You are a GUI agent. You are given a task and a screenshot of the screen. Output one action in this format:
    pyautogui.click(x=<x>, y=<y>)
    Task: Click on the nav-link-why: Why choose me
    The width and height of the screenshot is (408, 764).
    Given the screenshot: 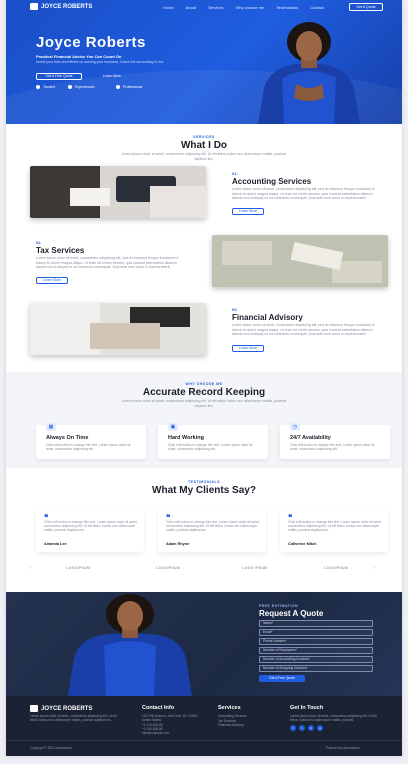 What is the action you would take?
    pyautogui.click(x=249, y=7)
    